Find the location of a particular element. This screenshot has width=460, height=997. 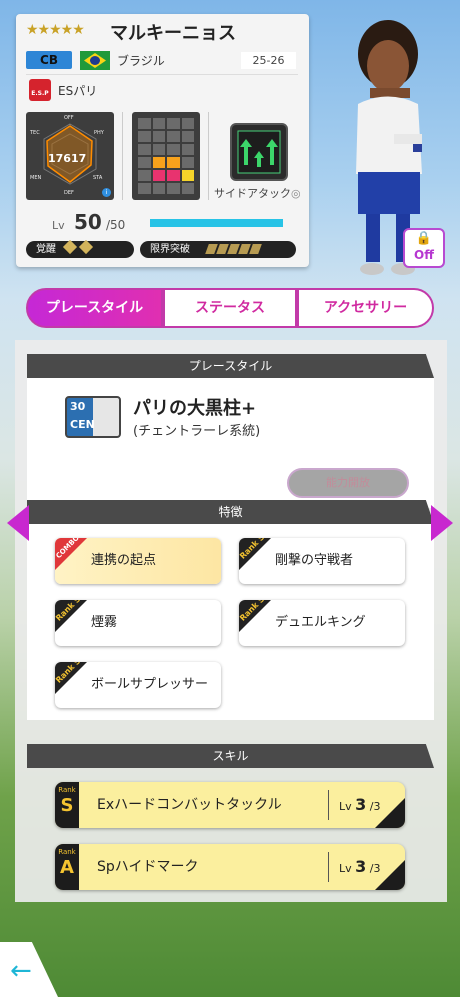

playstyle-header: プレースタイル is located at coordinates (230, 366).